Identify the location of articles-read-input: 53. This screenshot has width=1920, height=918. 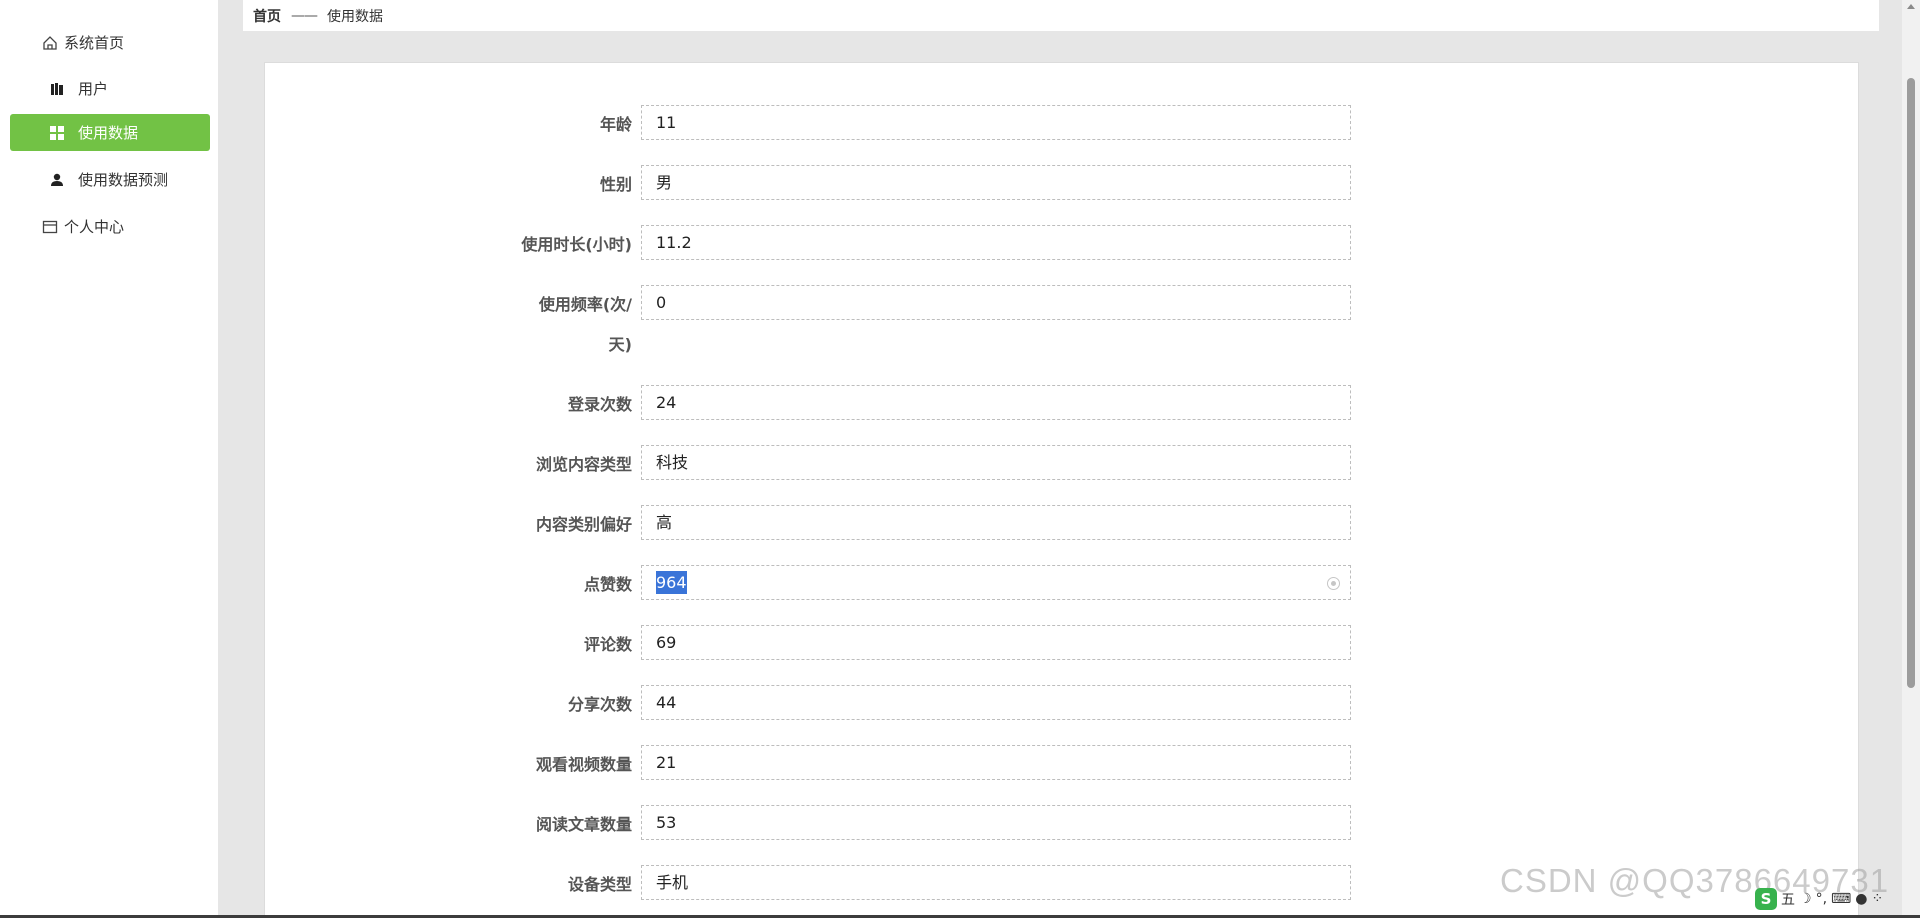
(996, 822).